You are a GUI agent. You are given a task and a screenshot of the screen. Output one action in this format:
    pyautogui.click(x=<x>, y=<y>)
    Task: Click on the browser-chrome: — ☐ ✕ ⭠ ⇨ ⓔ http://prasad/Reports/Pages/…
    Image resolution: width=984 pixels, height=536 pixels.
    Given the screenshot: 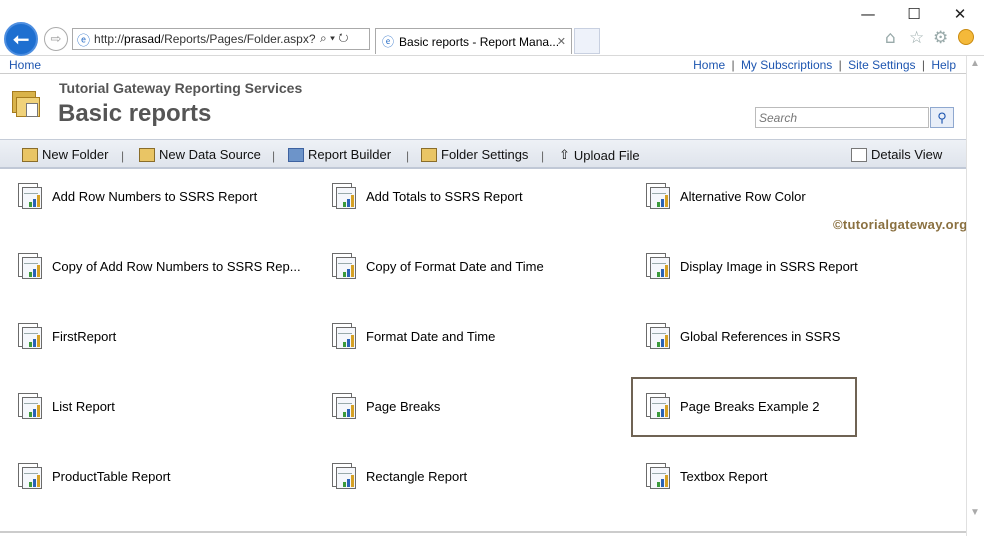 What is the action you would take?
    pyautogui.click(x=492, y=28)
    